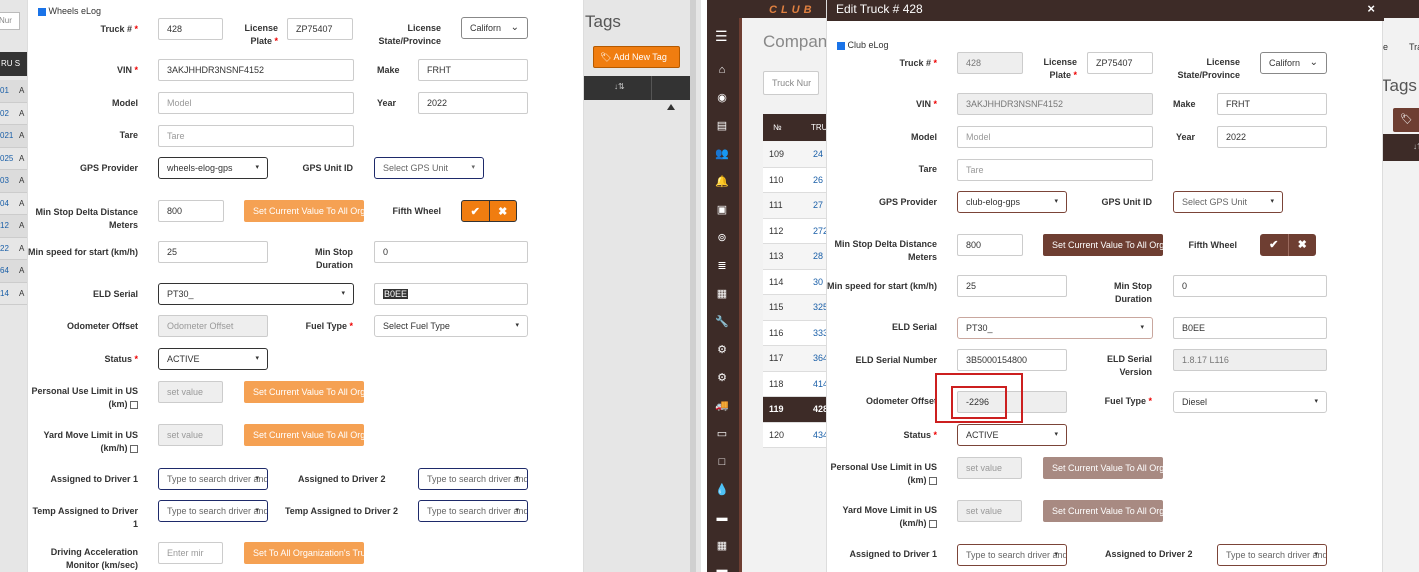  What do you see at coordinates (795, 257) in the screenshot?
I see `table-row: 113 28` at bounding box center [795, 257].